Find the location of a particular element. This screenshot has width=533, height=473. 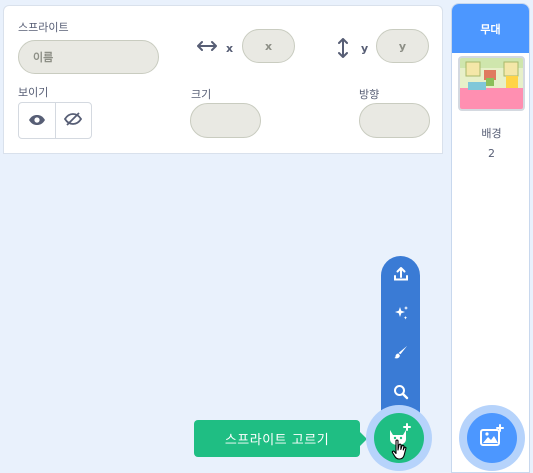

surprise-sprite-button is located at coordinates (400, 315).